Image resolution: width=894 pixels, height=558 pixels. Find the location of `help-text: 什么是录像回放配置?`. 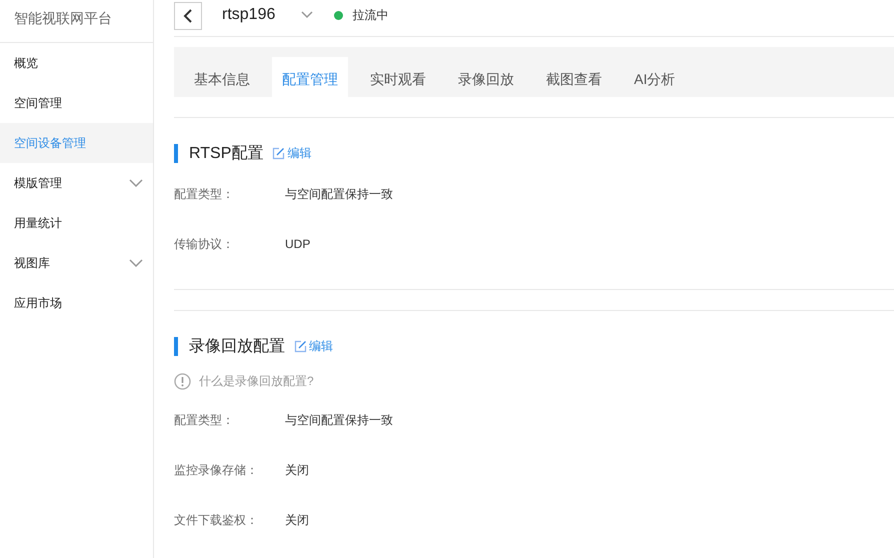

help-text: 什么是录像回放配置? is located at coordinates (256, 381).